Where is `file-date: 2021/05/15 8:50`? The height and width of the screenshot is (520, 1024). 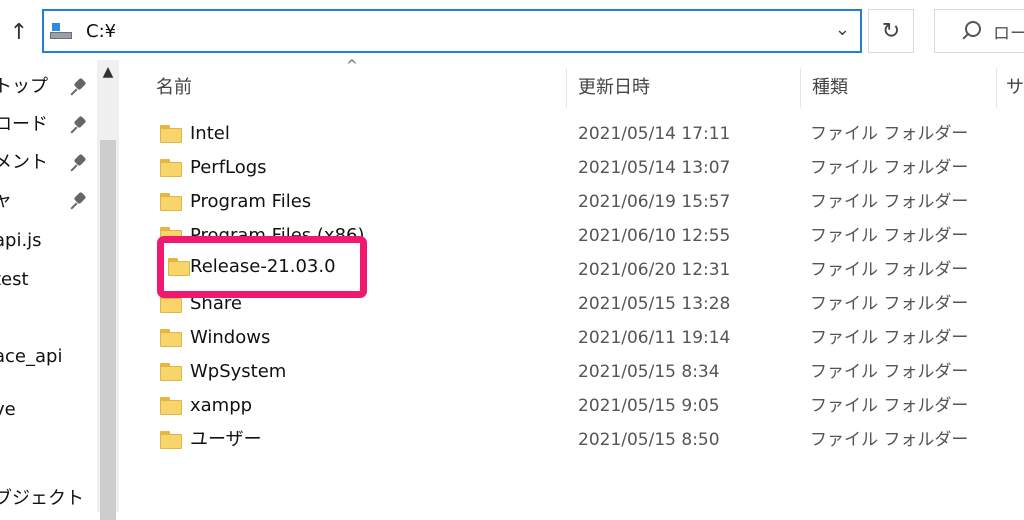 file-date: 2021/05/15 8:50 is located at coordinates (649, 440).